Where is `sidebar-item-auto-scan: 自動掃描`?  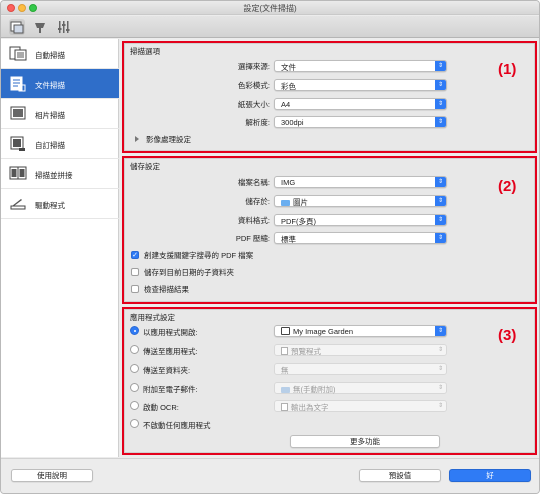 sidebar-item-auto-scan: 自動掃描 is located at coordinates (60, 54).